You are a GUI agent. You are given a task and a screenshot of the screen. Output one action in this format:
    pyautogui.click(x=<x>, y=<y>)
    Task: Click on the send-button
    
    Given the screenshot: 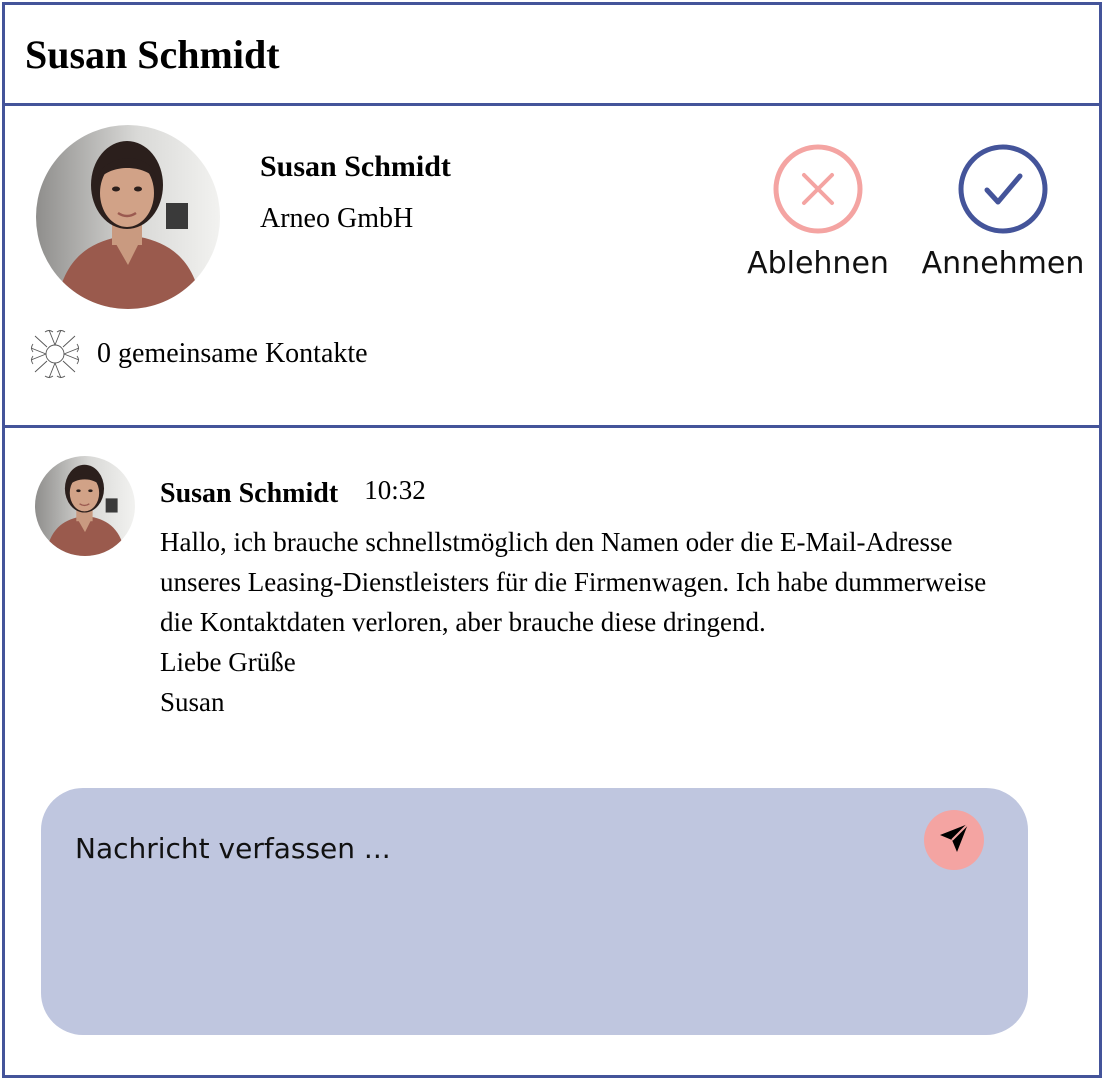 What is the action you would take?
    pyautogui.click(x=954, y=840)
    